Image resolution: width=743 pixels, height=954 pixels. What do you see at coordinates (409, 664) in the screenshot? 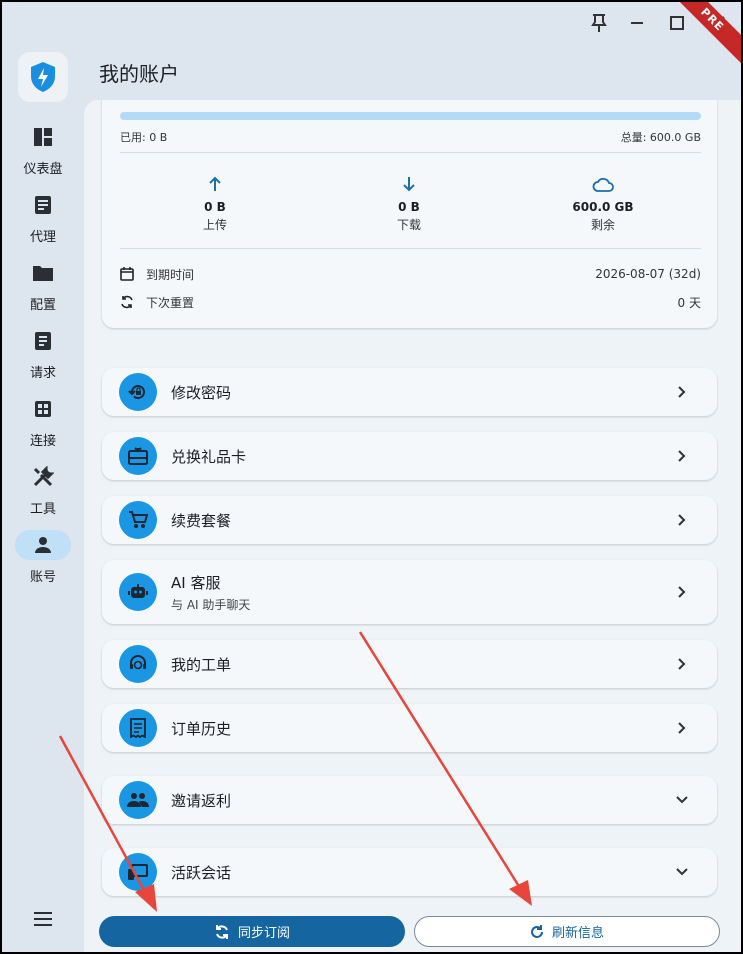
I see `my-tickets-item: 我的工单` at bounding box center [409, 664].